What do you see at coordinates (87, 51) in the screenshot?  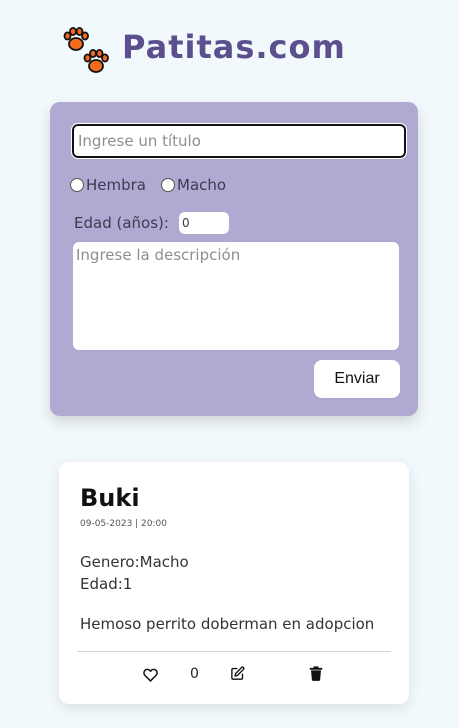 I see `paw-icon` at bounding box center [87, 51].